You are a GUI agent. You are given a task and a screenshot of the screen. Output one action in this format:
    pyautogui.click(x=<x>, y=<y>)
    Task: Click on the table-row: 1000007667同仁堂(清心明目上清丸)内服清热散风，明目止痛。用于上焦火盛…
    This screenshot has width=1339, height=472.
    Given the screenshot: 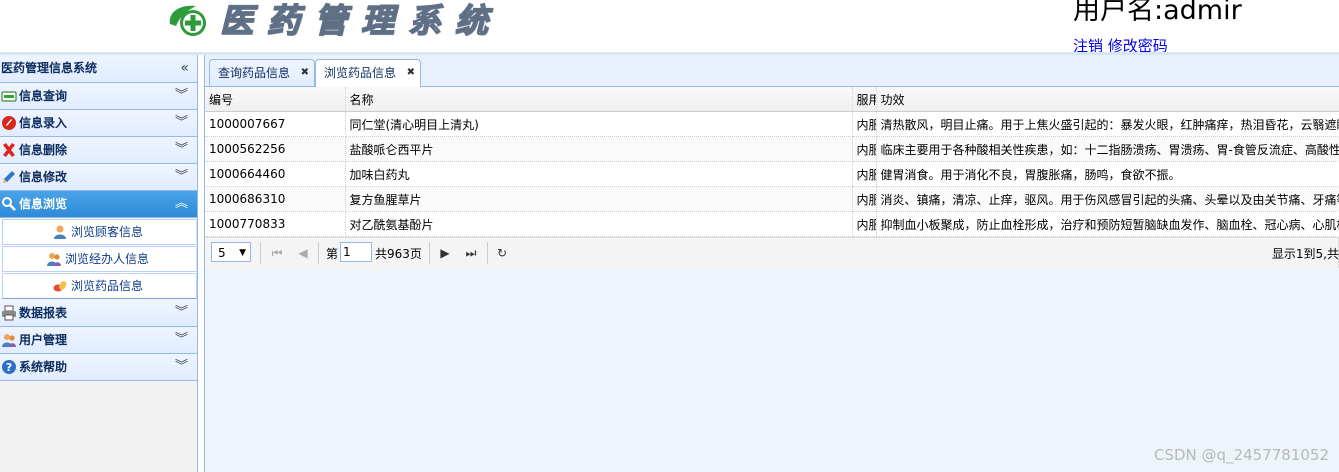 What is the action you would take?
    pyautogui.click(x=772, y=124)
    